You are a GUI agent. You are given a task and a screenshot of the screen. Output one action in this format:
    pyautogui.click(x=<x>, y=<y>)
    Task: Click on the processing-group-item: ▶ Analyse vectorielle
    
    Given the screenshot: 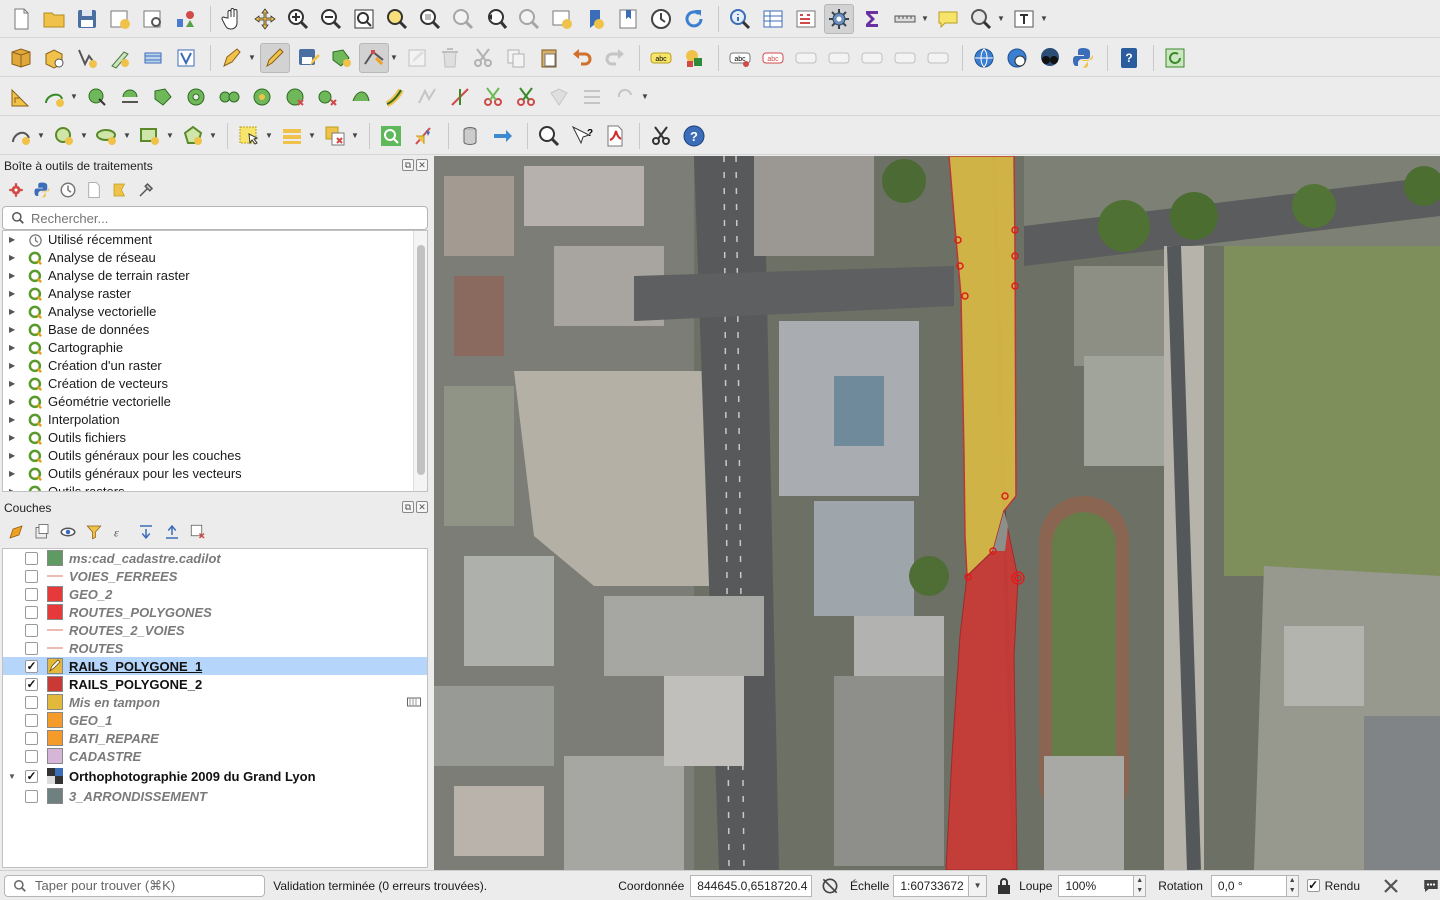 What is the action you would take?
    pyautogui.click(x=215, y=312)
    